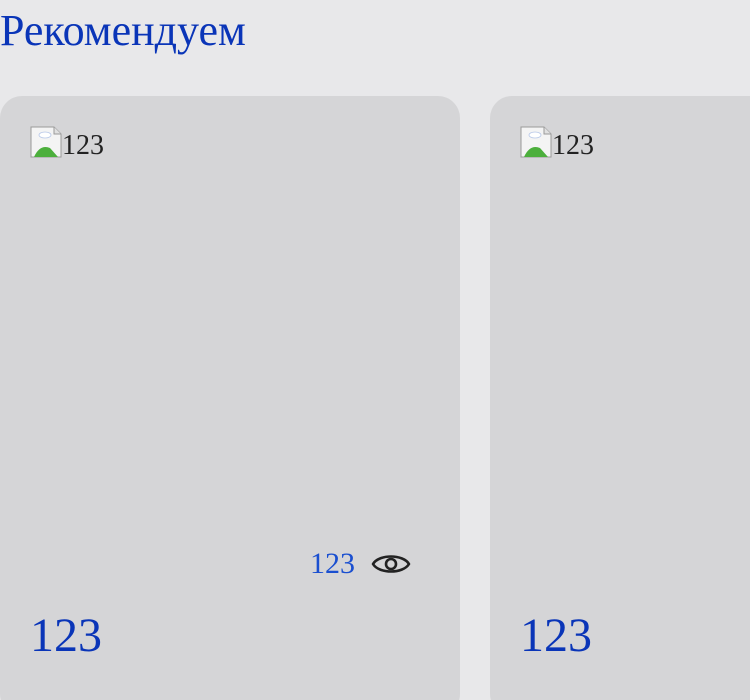 This screenshot has width=750, height=700. Describe the element at coordinates (360, 564) in the screenshot. I see `card-views: 123` at that location.